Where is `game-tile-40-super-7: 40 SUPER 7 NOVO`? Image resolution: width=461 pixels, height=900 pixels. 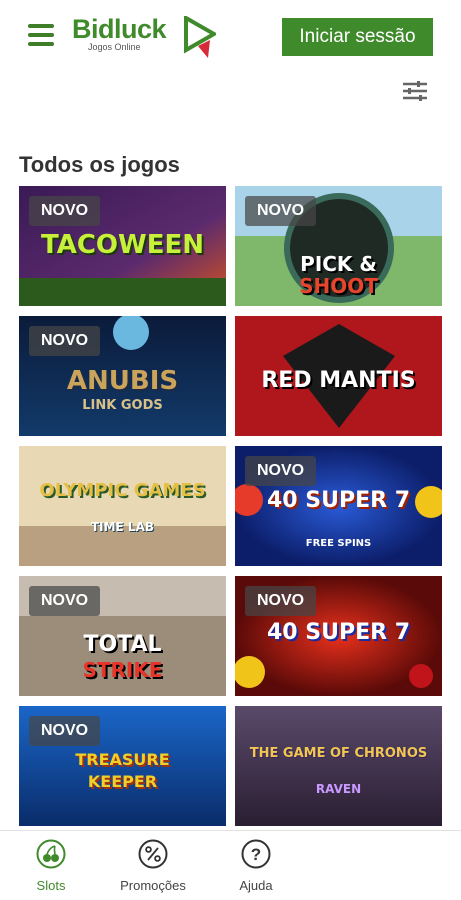 game-tile-40-super-7: 40 SUPER 7 NOVO is located at coordinates (338, 636).